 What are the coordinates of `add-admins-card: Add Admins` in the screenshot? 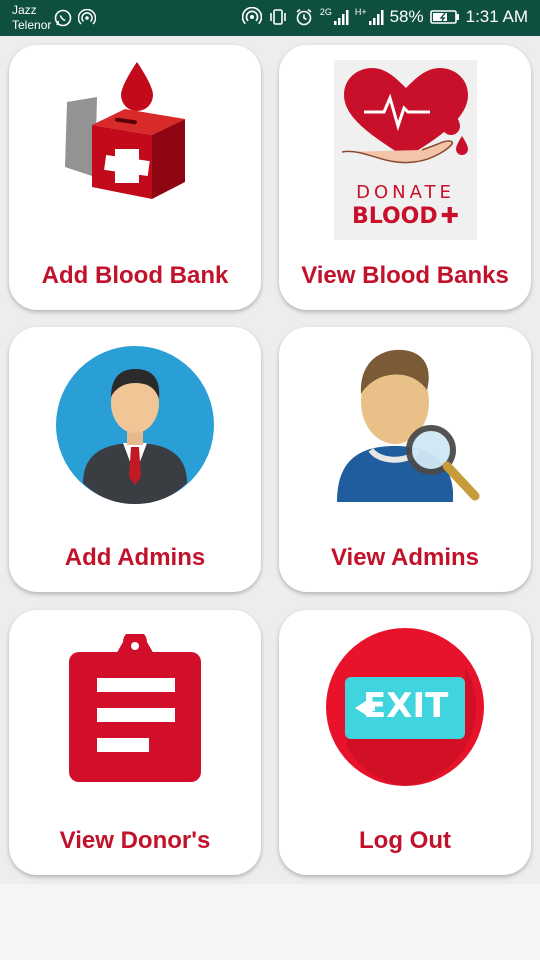 It's located at (135, 459).